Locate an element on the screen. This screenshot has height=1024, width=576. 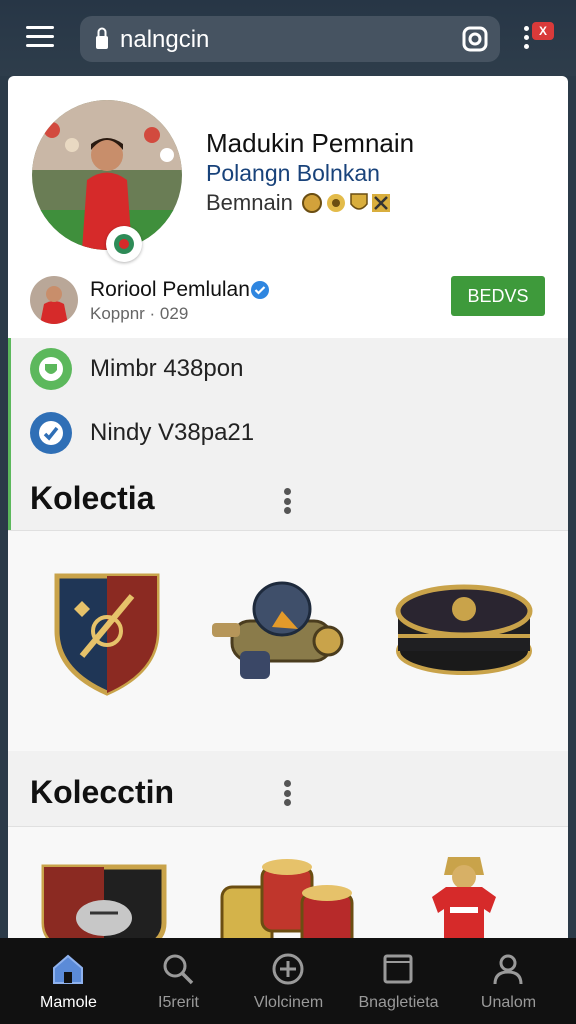
collection-grid is located at coordinates (288, 882).